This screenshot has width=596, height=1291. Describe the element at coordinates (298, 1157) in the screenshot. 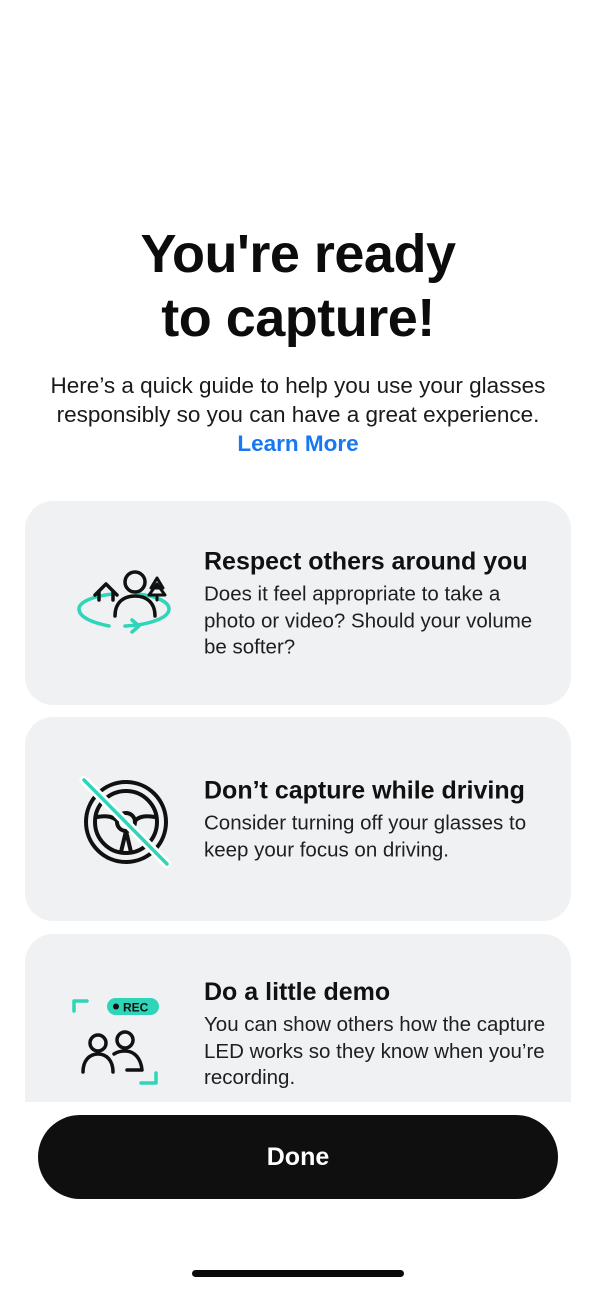

I see `done-button: Done` at that location.